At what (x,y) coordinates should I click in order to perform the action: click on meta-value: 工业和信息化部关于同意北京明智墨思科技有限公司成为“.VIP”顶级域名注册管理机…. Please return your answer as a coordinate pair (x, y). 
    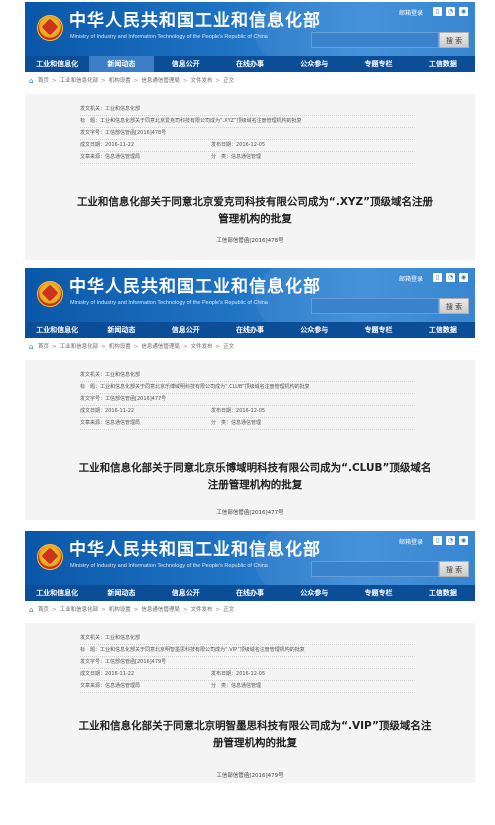
    Looking at the image, I should click on (202, 650).